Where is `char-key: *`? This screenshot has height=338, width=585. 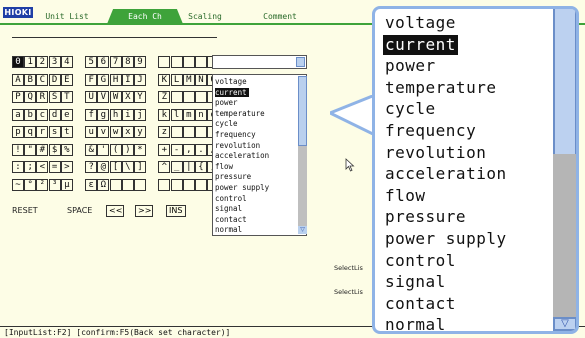 char-key: * is located at coordinates (140, 149).